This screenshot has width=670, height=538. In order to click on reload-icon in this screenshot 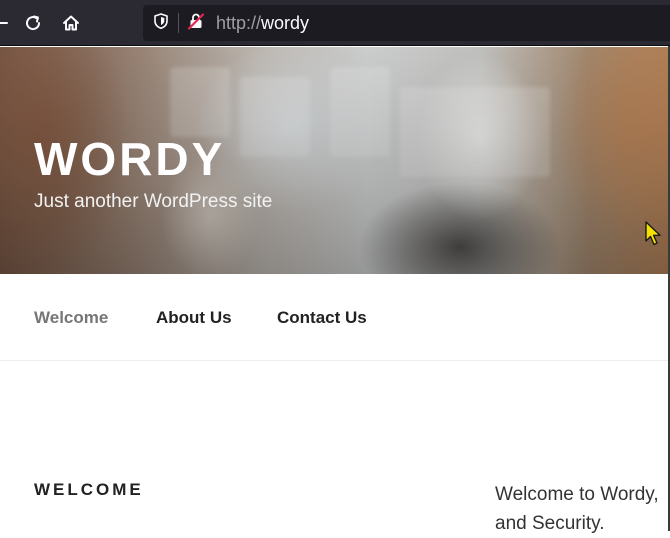, I will do `click(33, 23)`.